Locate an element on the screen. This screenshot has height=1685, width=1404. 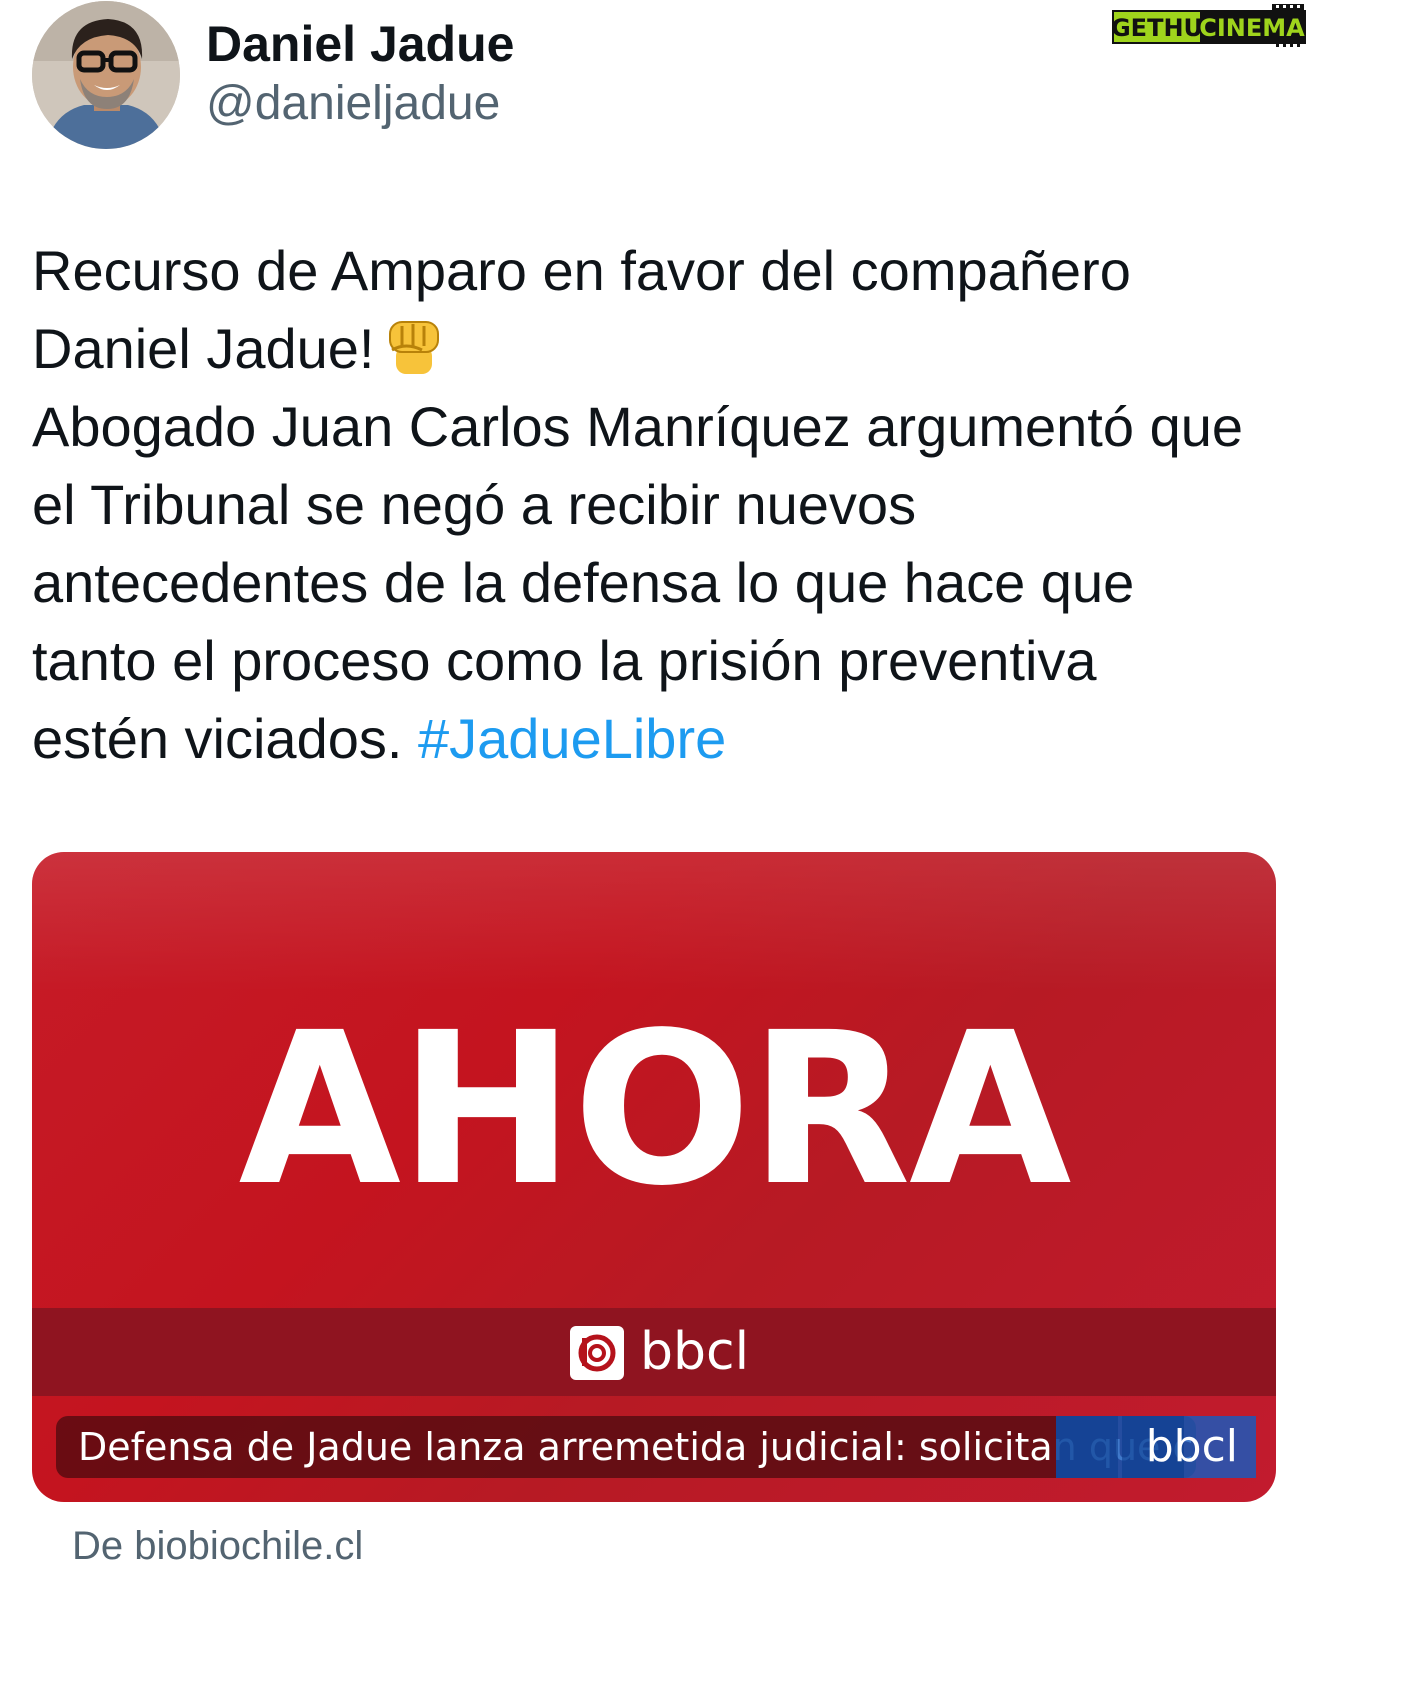
card-brand-band: bbcl is located at coordinates (654, 1352).